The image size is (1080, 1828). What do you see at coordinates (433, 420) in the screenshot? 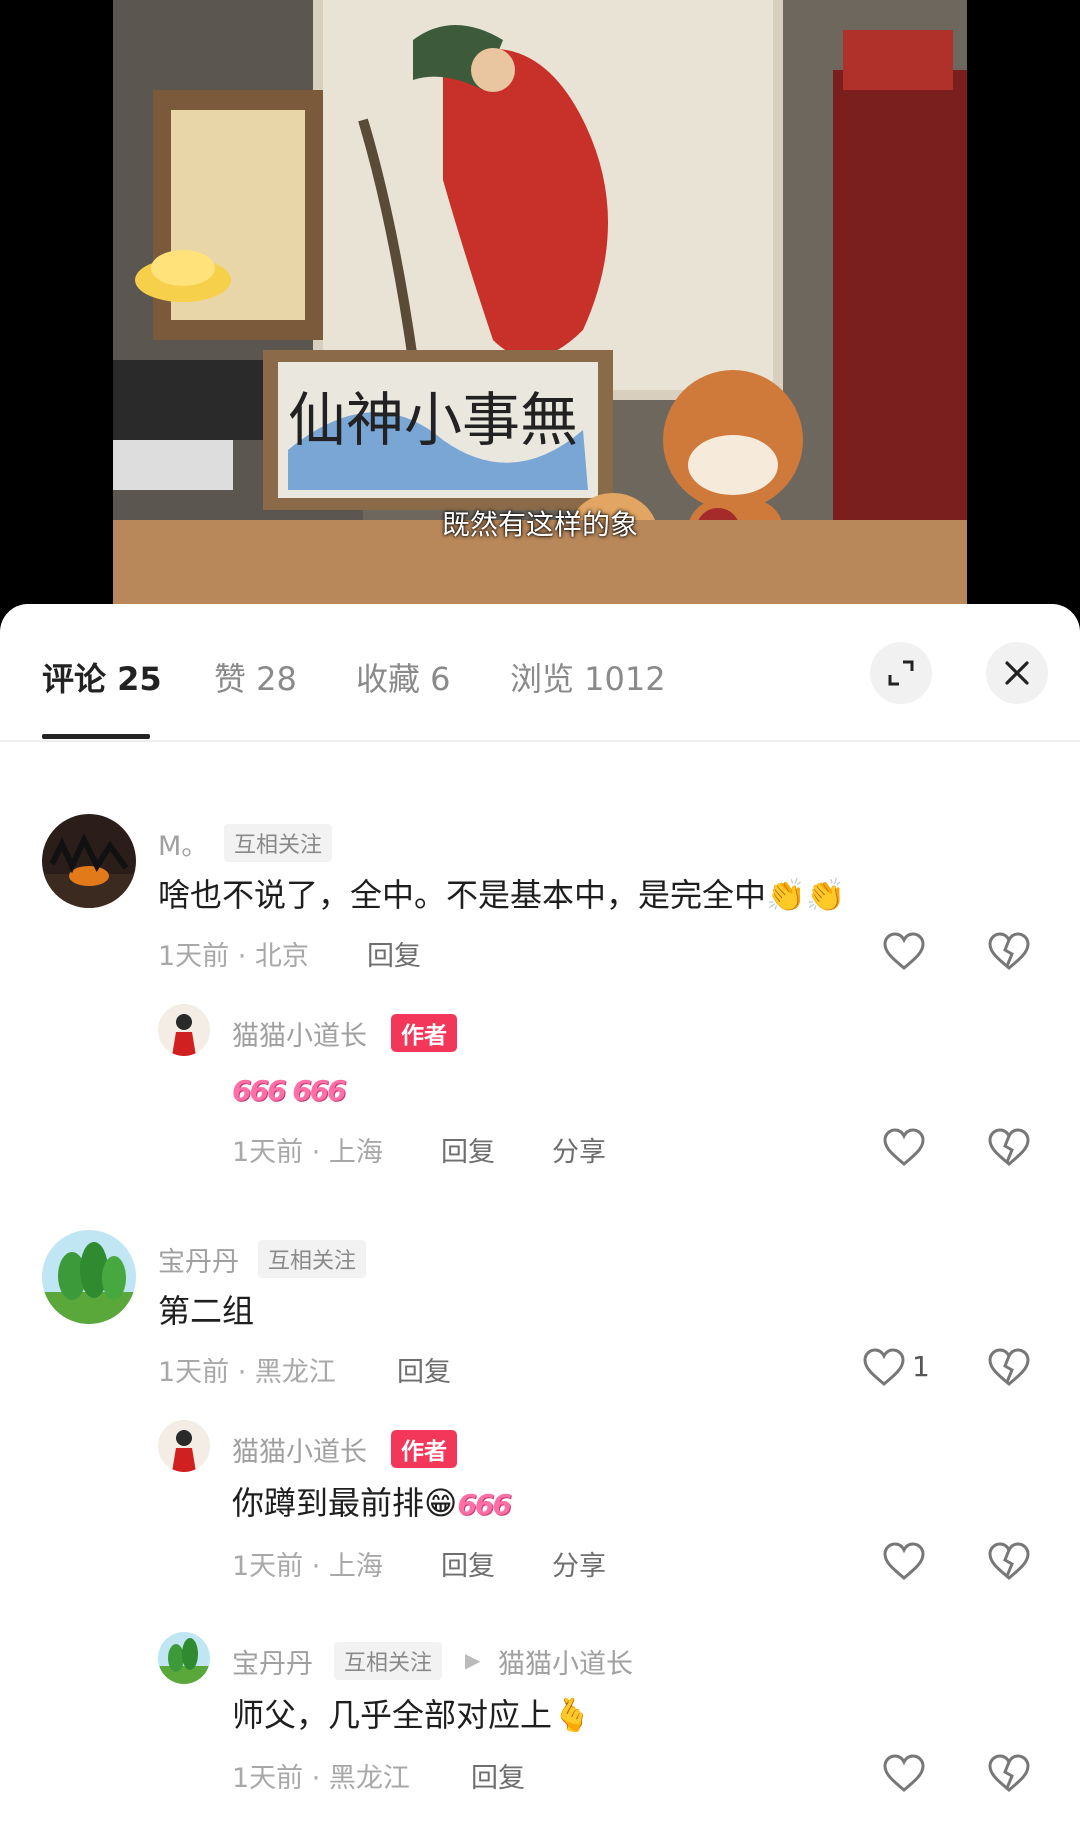
I see `svg-text: 仙神小事無` at bounding box center [433, 420].